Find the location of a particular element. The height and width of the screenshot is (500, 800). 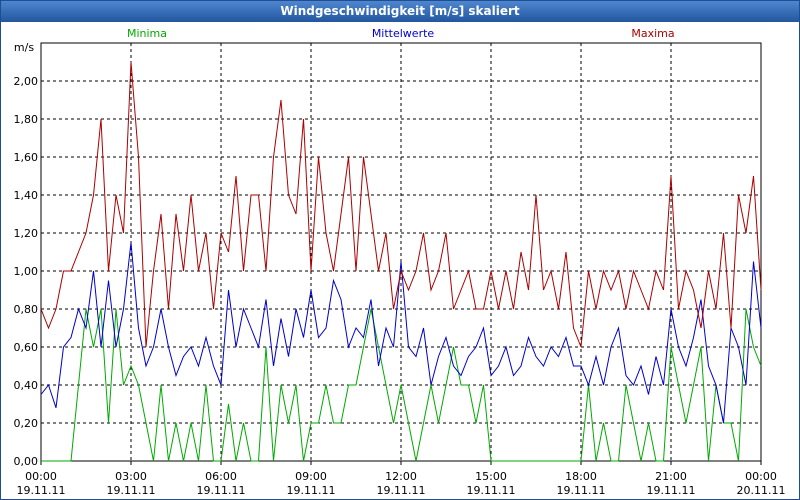

x-tick-time: 21:00 is located at coordinates (671, 476).